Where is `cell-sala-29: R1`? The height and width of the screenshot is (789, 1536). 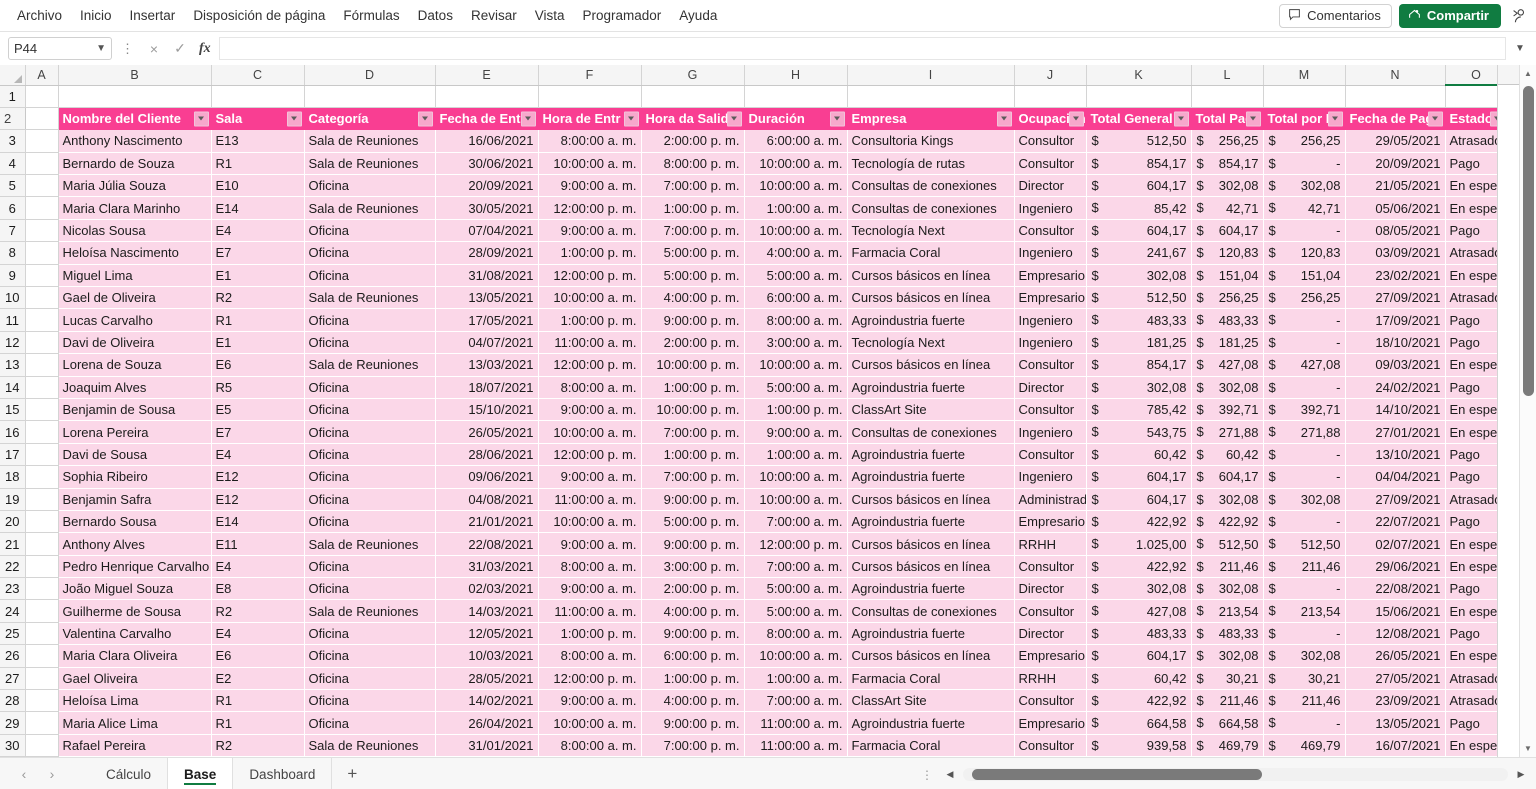
cell-sala-29: R1 is located at coordinates (258, 723).